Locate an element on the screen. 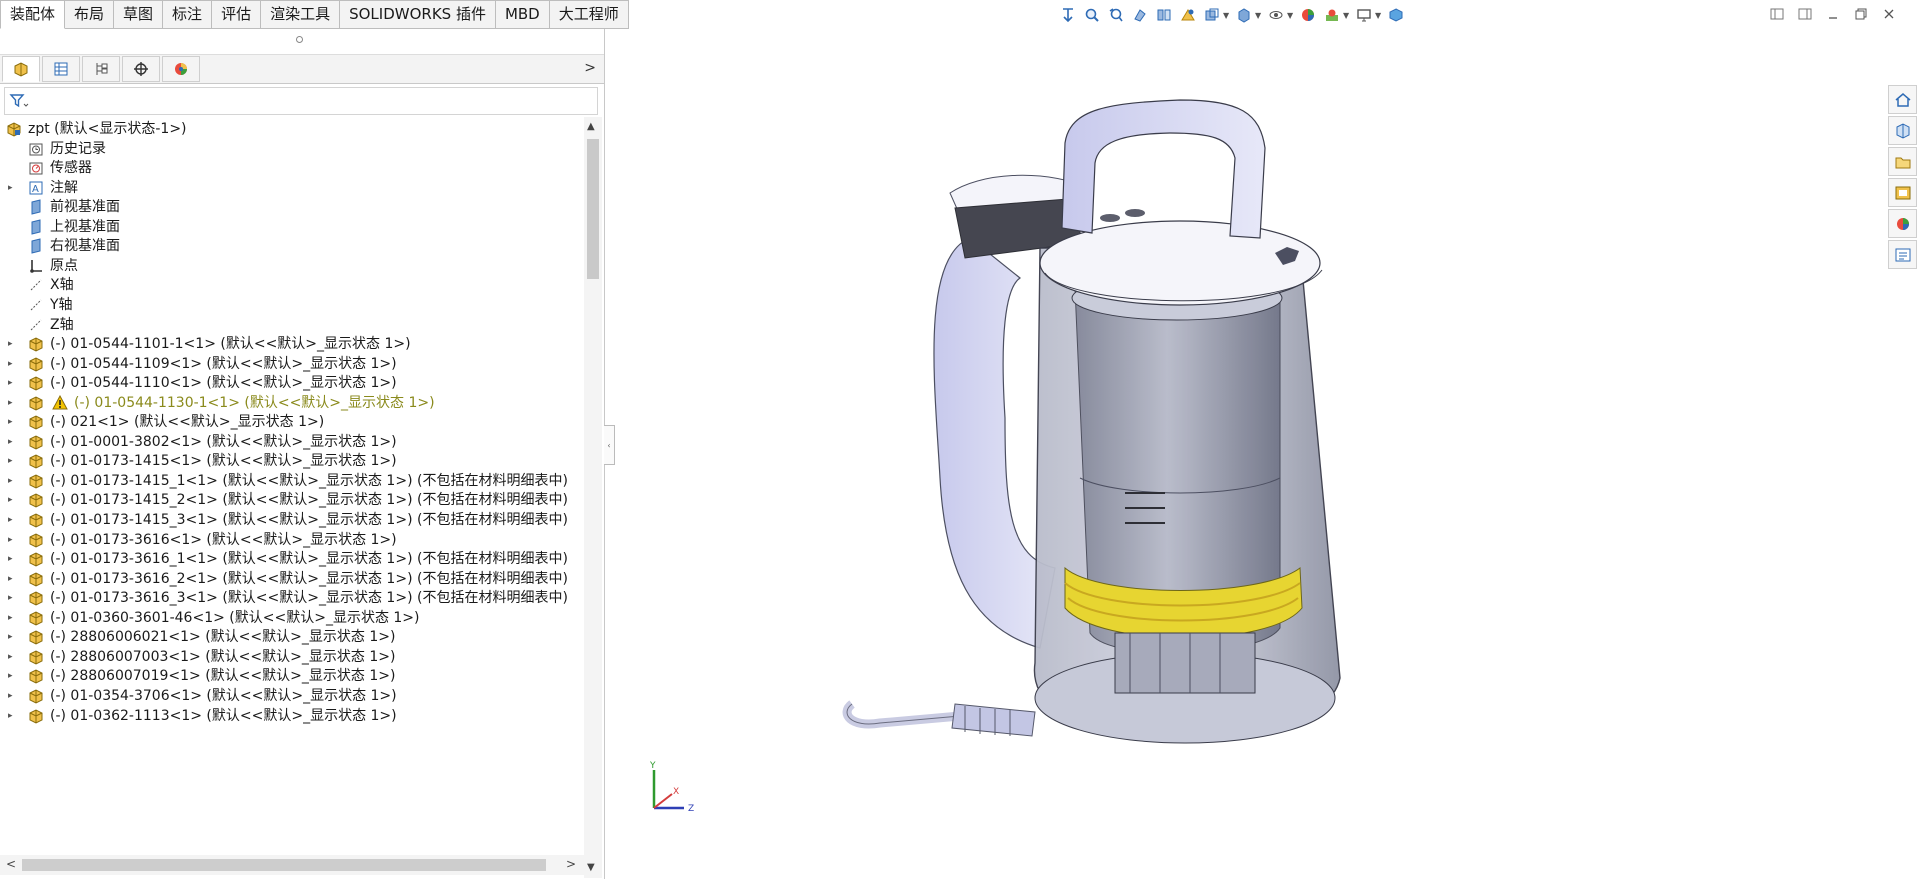  view-orientation-dropdown-icon: ▼ is located at coordinates (1226, 15).